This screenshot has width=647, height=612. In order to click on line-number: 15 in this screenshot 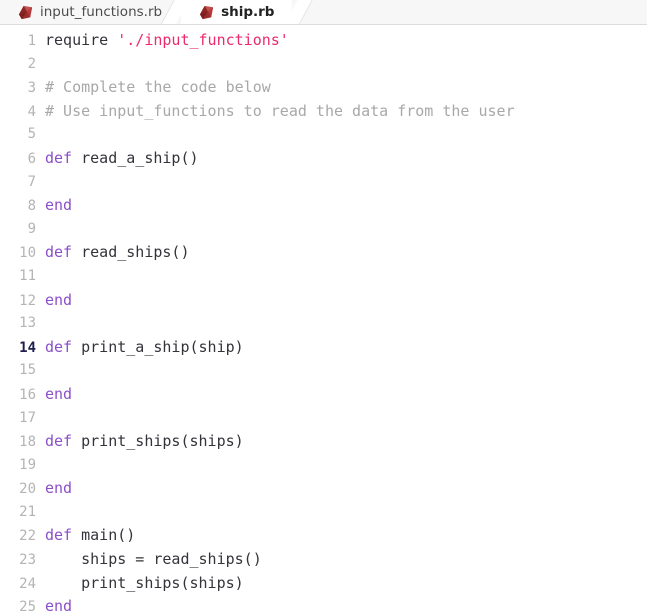, I will do `click(27, 370)`.